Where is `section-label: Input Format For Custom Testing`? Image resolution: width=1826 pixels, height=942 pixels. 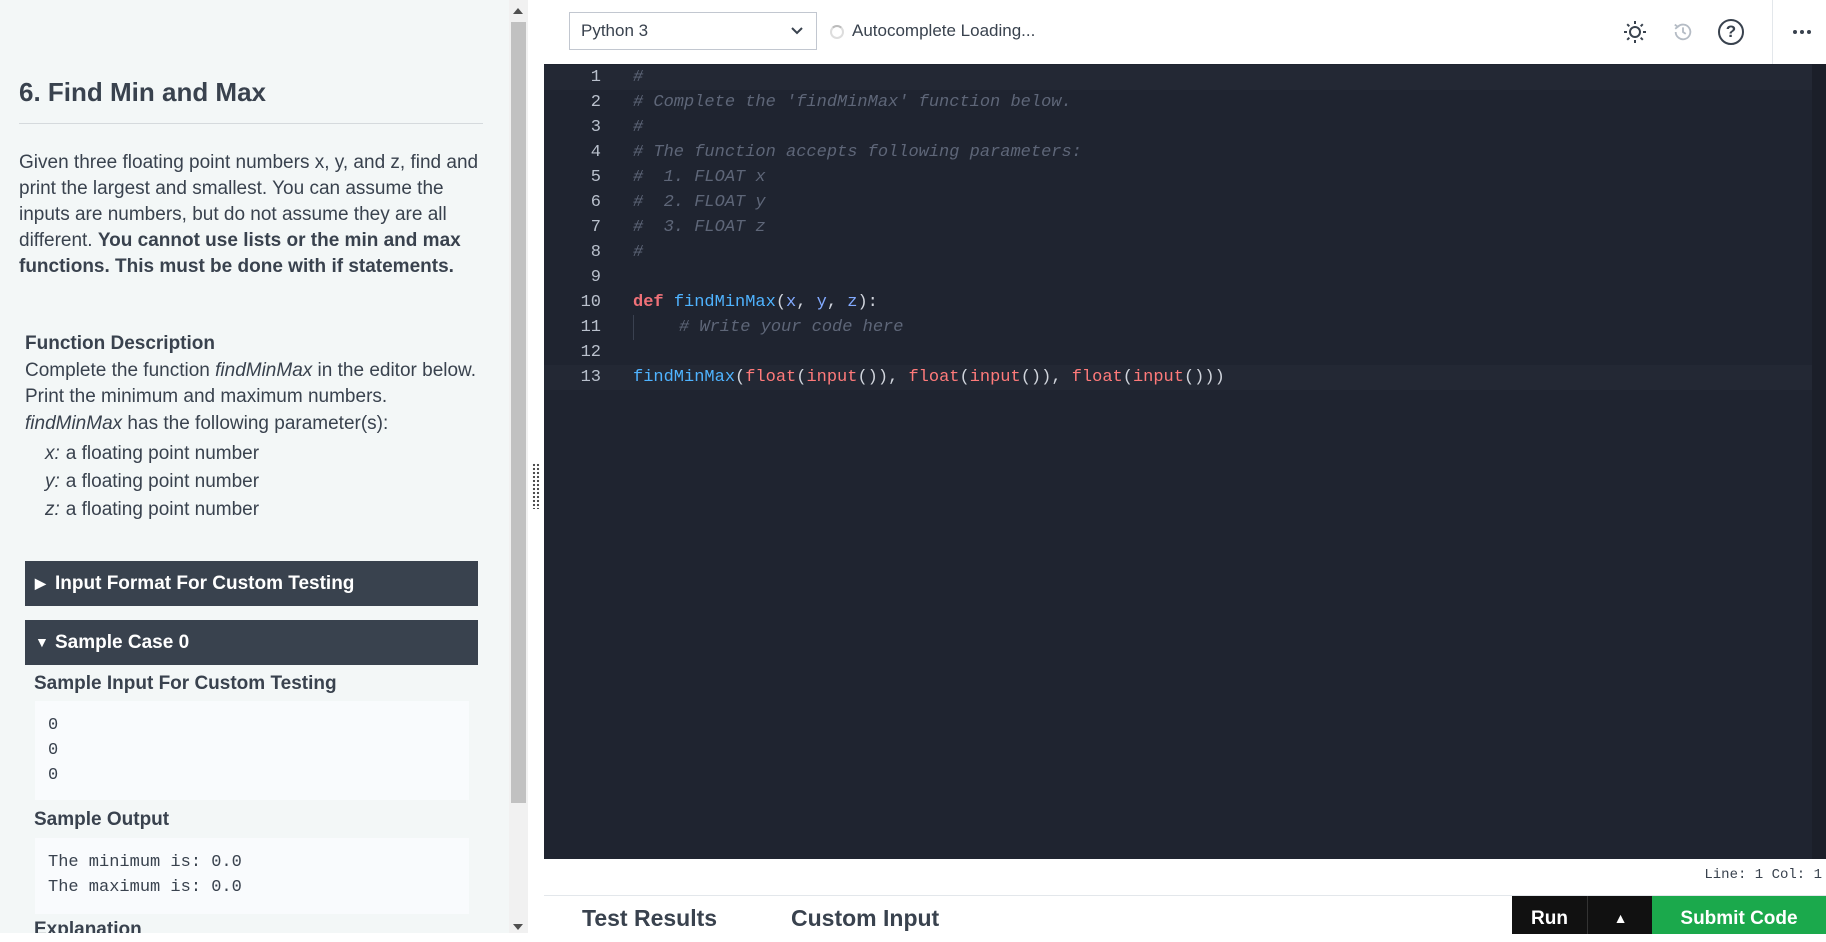 section-label: Input Format For Custom Testing is located at coordinates (205, 583).